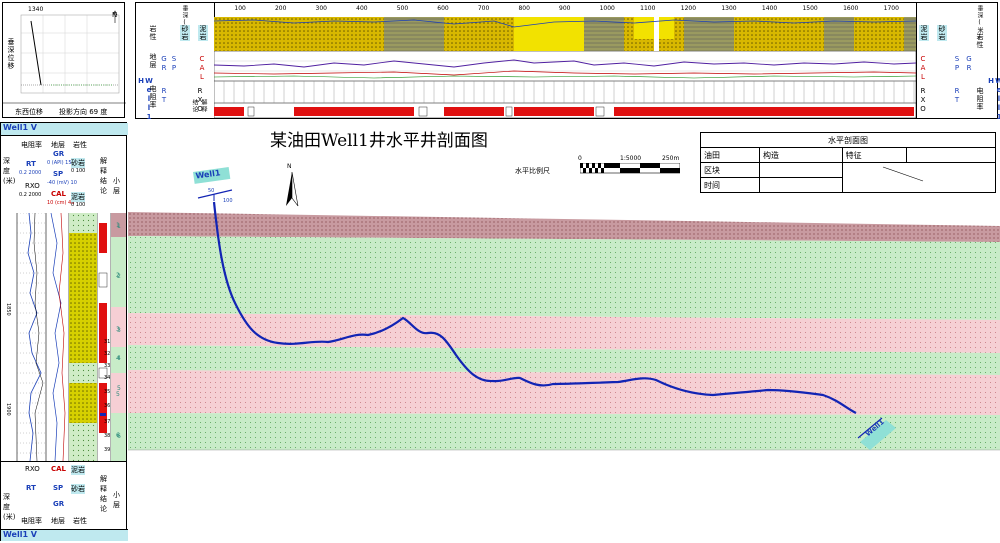  What do you see at coordinates (9, 507) in the screenshot?
I see `left-footer-depth: 深度(米)` at bounding box center [9, 507].